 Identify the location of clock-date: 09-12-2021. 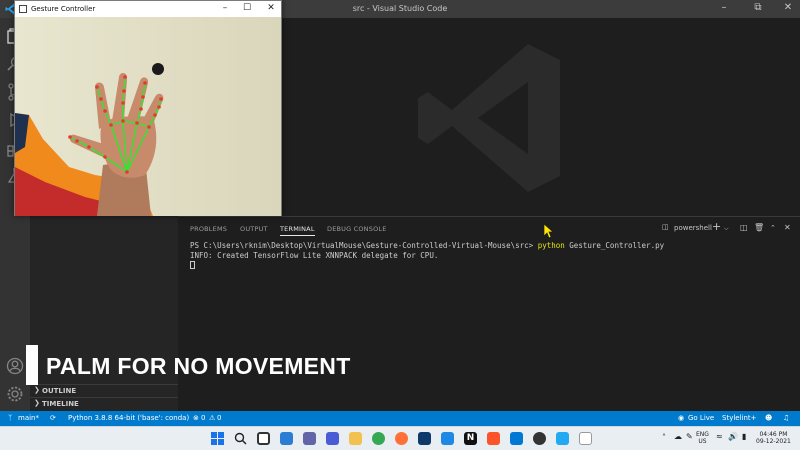
(773, 441).